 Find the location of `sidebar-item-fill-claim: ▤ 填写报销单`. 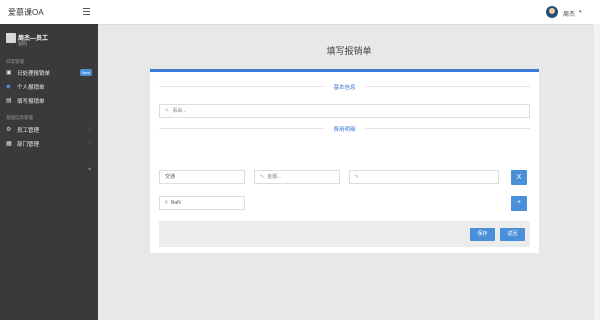

sidebar-item-fill-claim: ▤ 填写报销单 is located at coordinates (49, 101).